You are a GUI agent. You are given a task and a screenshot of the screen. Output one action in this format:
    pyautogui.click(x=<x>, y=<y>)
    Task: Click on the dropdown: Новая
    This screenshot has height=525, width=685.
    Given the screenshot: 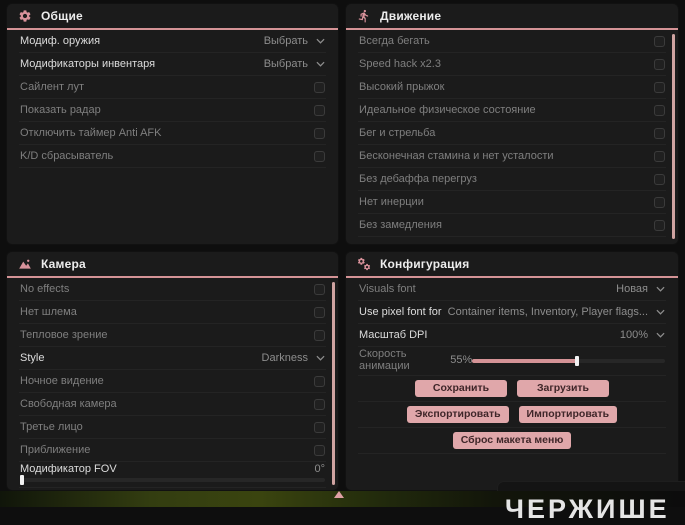 What is the action you would take?
    pyautogui.click(x=640, y=289)
    